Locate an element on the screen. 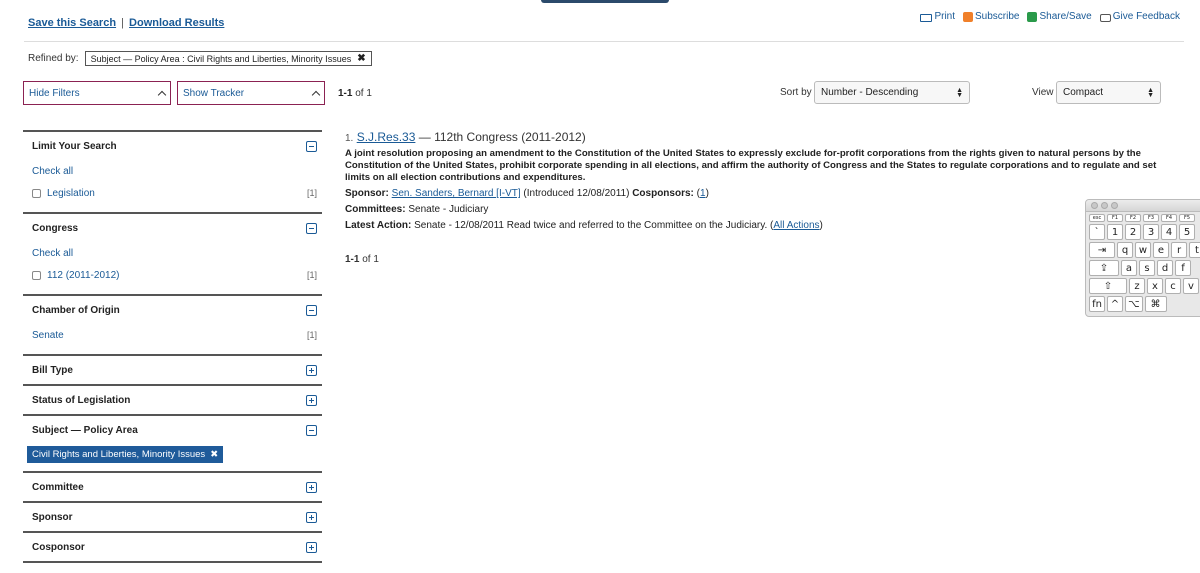 The width and height of the screenshot is (1200, 573). minimize-dot is located at coordinates (1104, 205).